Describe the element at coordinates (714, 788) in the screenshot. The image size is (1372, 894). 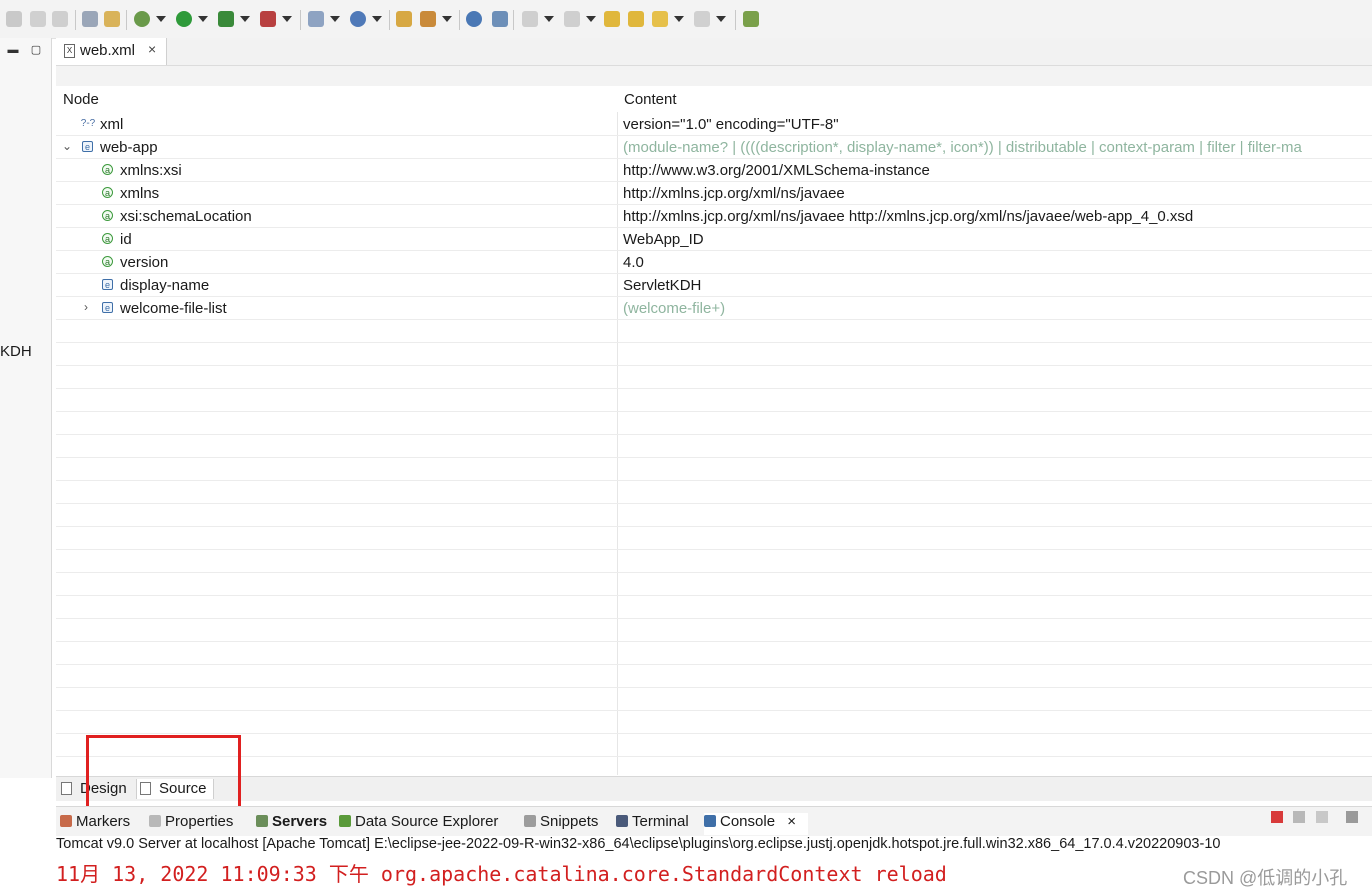
I see `editor-mode-tabs: Design Source` at that location.